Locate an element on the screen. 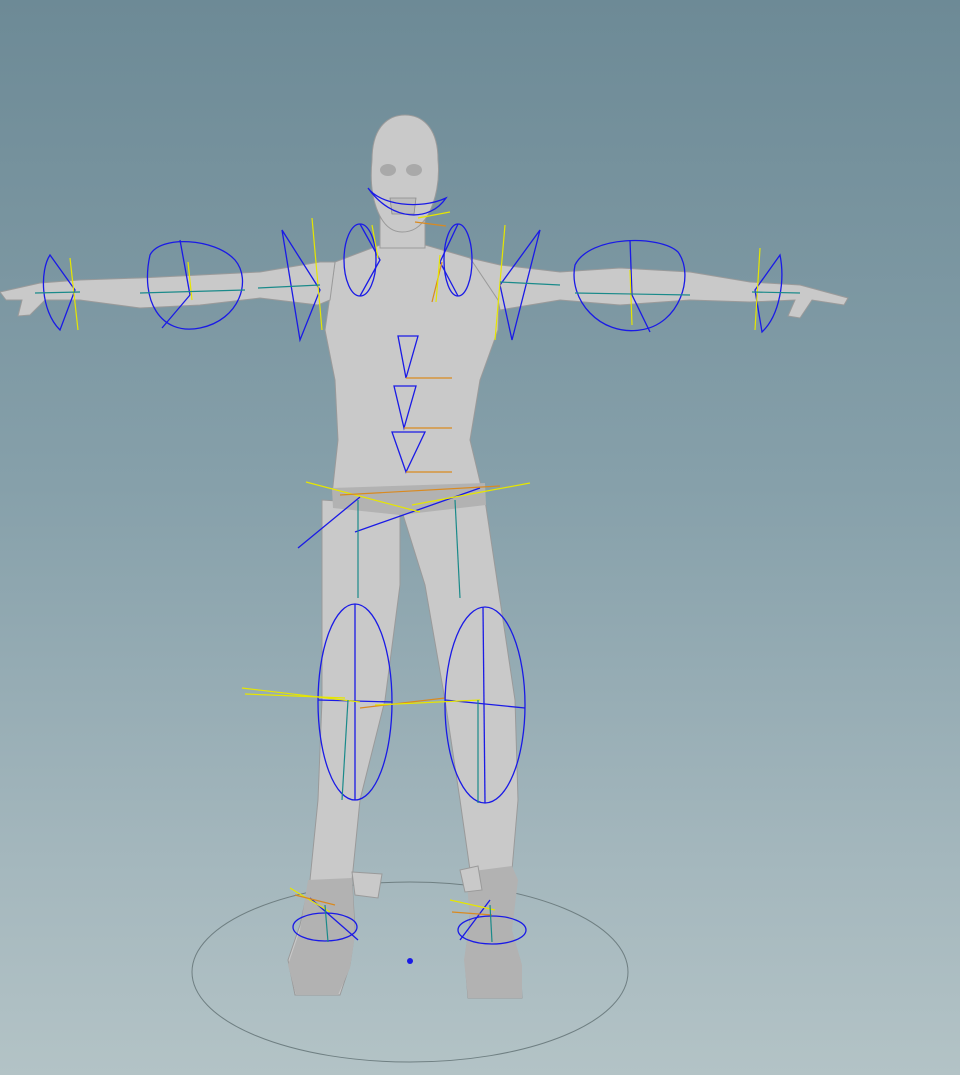 This screenshot has height=1075, width=960. right-eye-socket is located at coordinates (414, 170).